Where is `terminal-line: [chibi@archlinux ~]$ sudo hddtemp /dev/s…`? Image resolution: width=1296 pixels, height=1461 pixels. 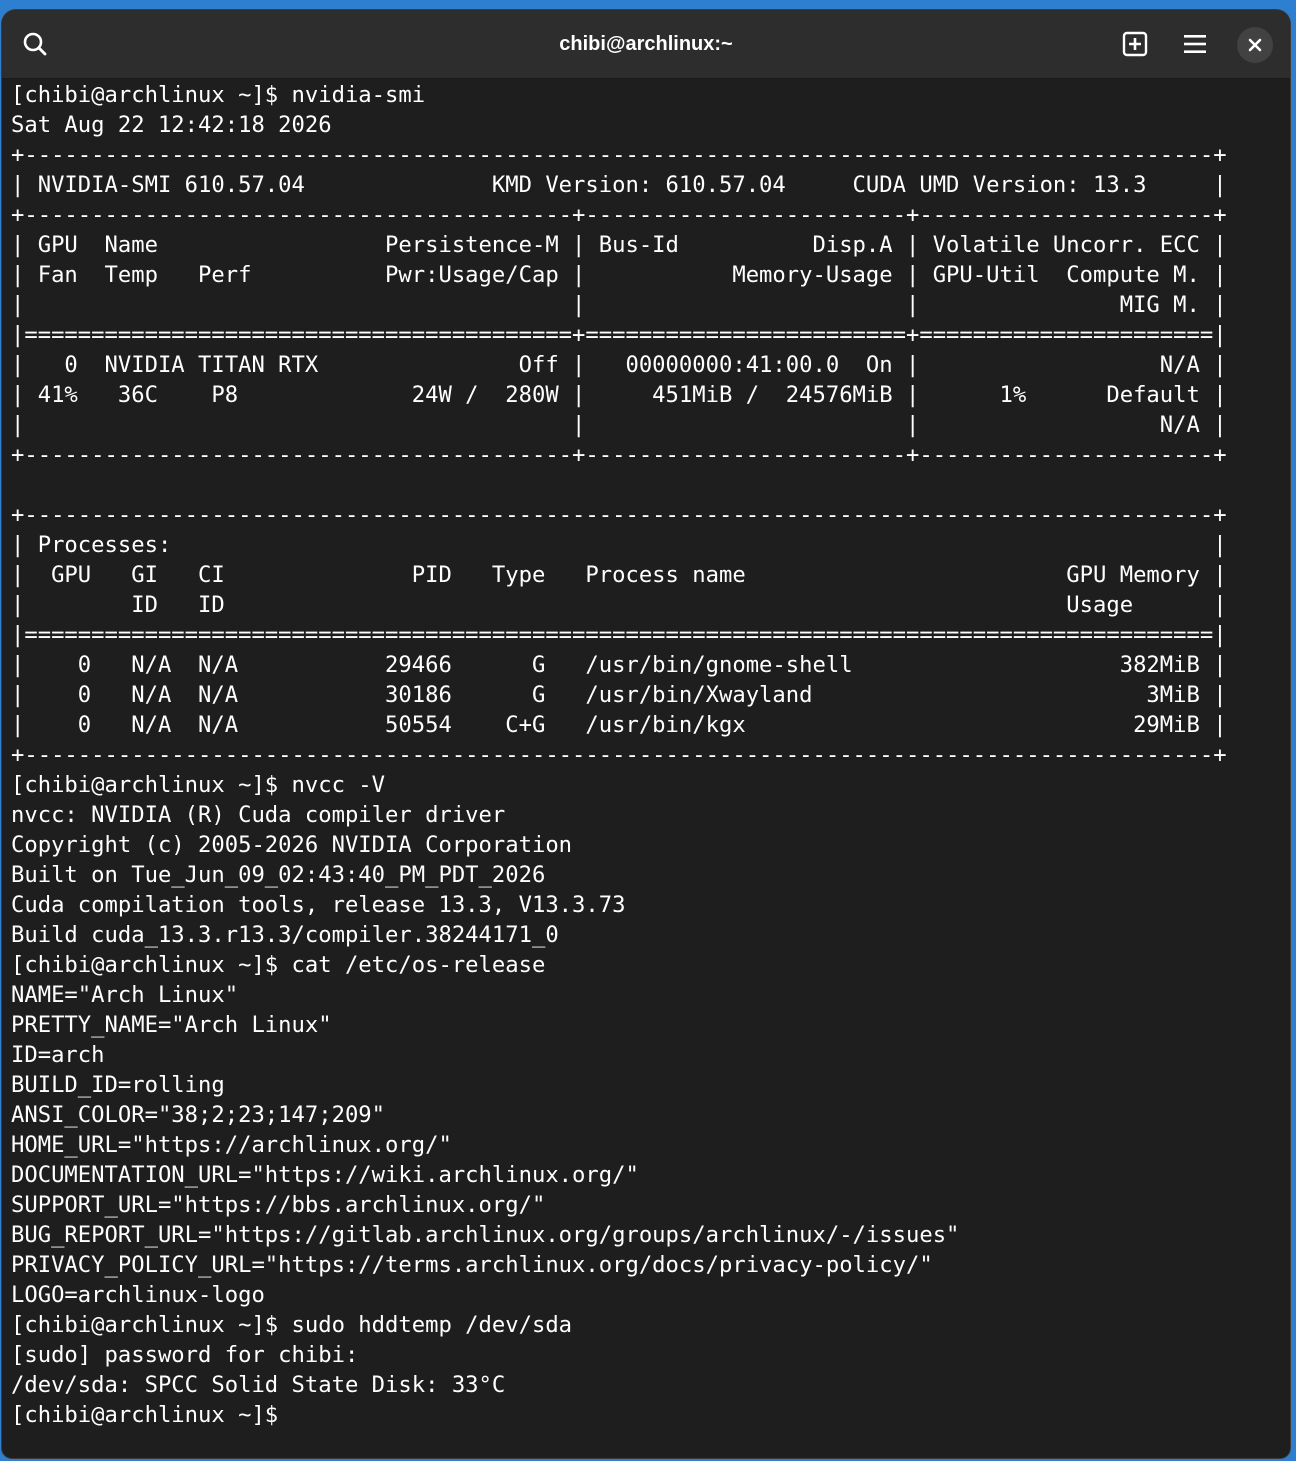
terminal-line: [chibi@archlinux ~]$ sudo hddtemp /dev/s… is located at coordinates (292, 1325).